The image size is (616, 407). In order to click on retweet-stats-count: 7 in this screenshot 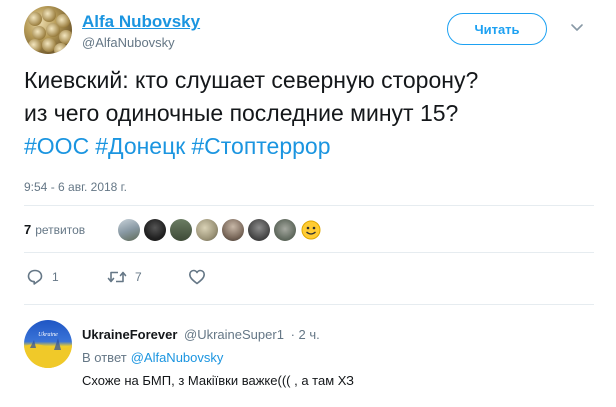, I will do `click(28, 229)`.